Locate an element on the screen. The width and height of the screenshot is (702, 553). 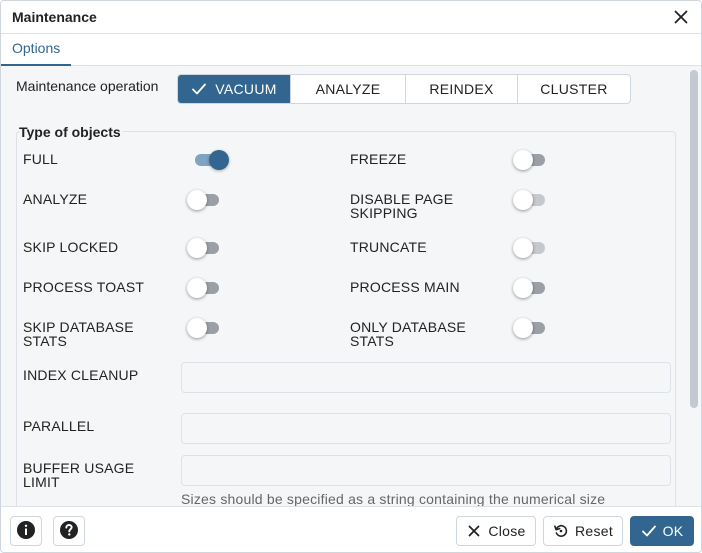
reset-button-label: Reset is located at coordinates (594, 531).